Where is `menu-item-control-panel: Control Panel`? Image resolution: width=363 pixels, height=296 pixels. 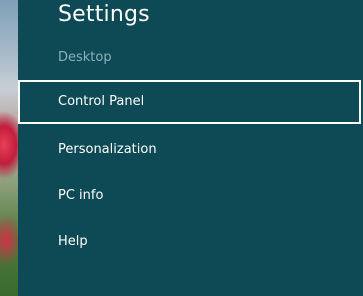
menu-item-control-panel: Control Panel is located at coordinates (189, 102).